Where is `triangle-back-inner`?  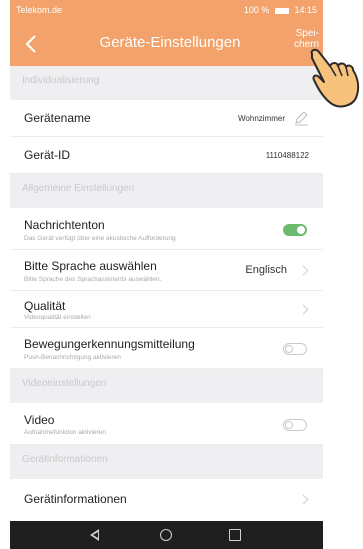 triangle-back-inner is located at coordinates (95, 535).